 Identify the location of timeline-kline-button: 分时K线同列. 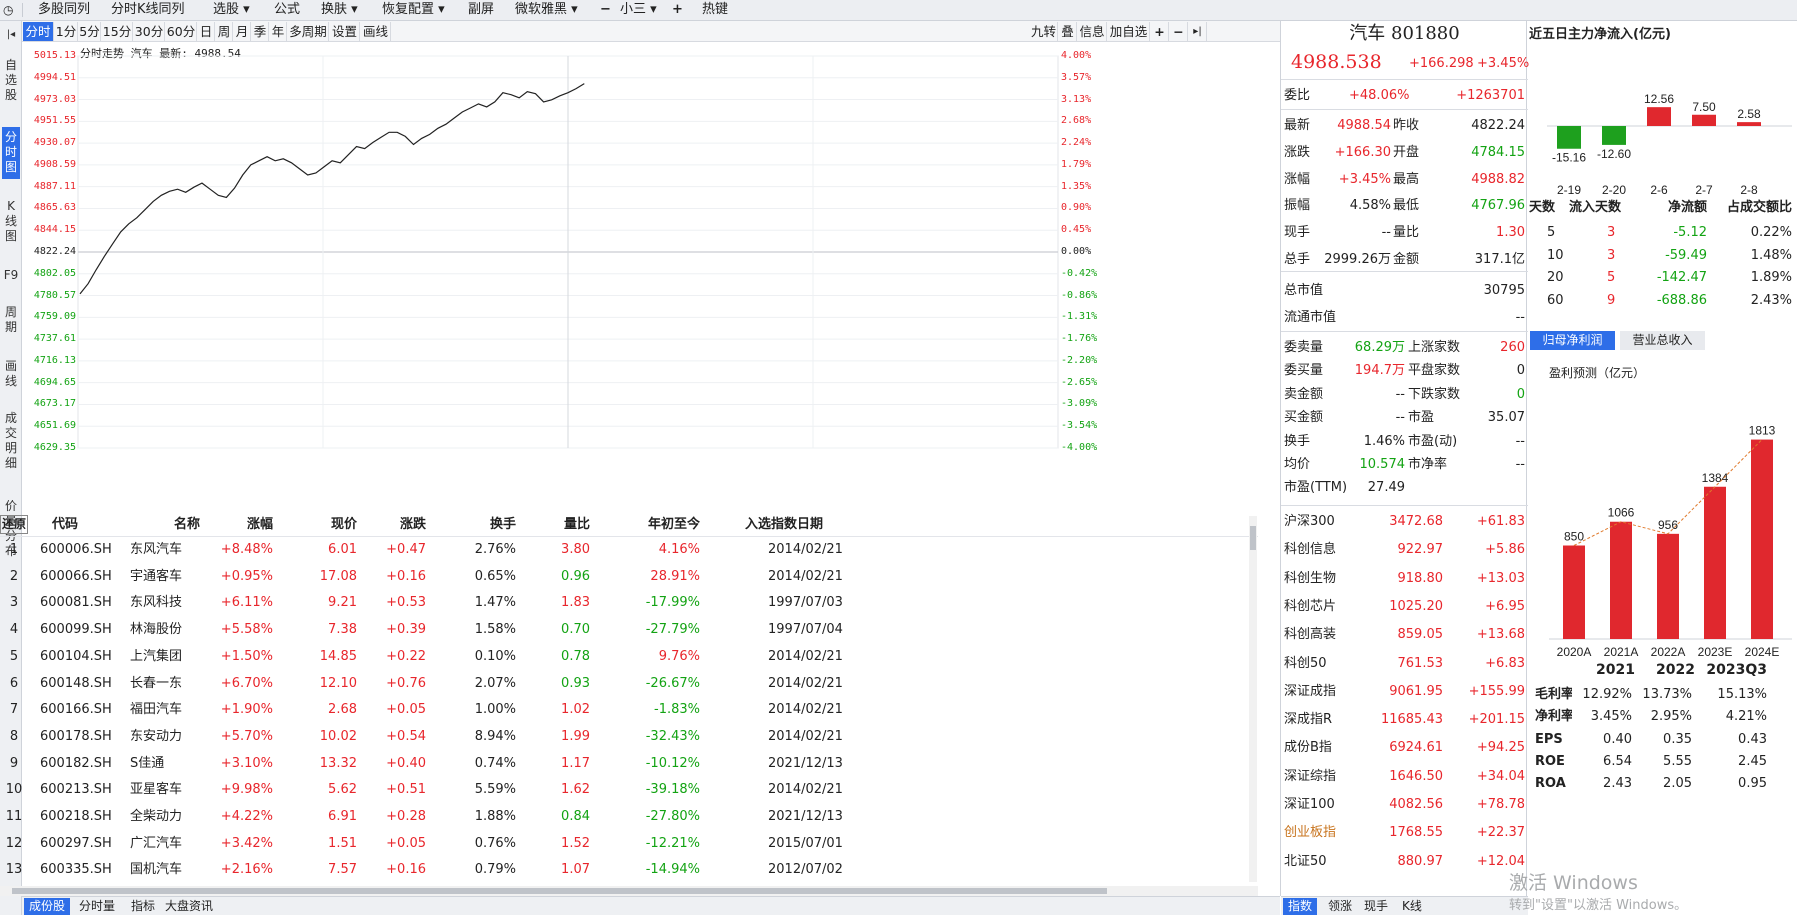
(148, 10).